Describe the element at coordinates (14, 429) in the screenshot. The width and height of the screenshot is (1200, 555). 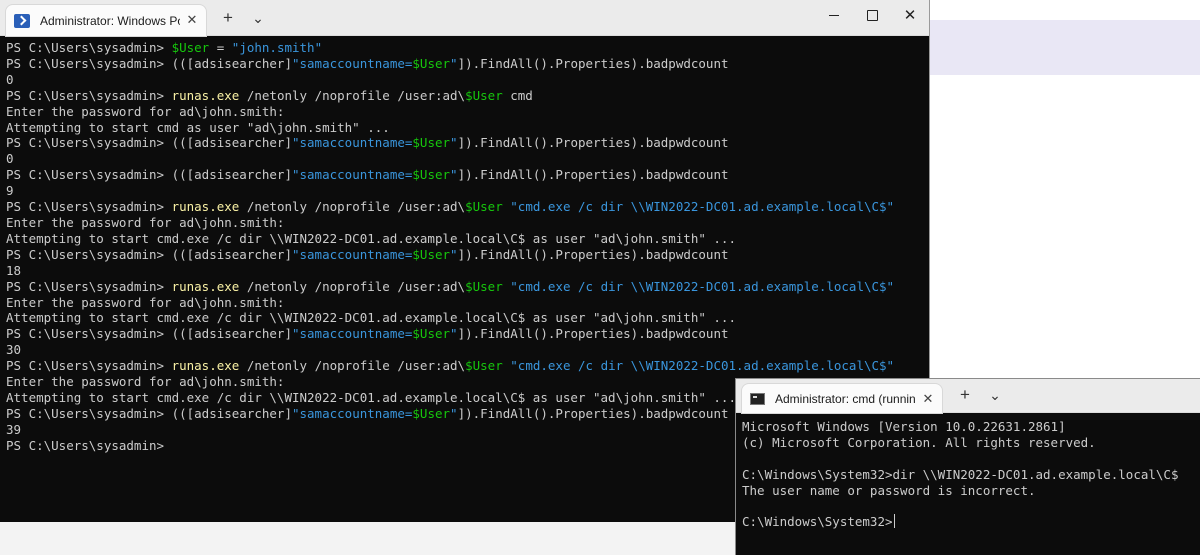
I see `console-token: 39` at that location.